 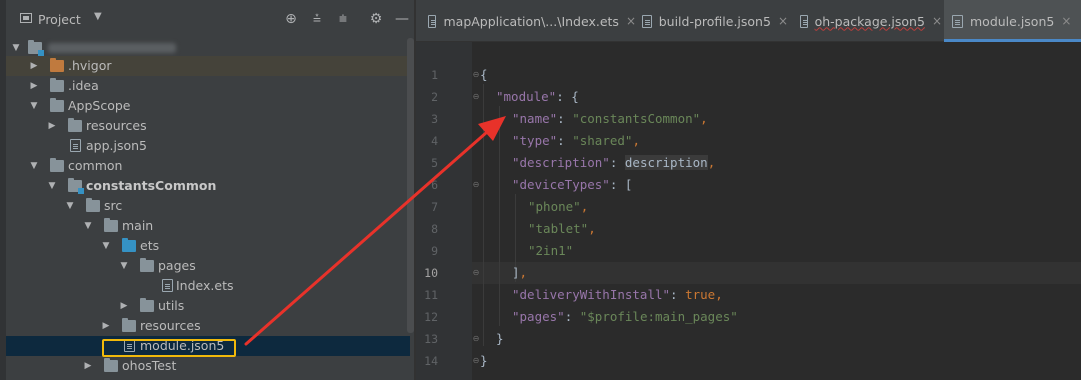 I want to click on code-token: {, so click(x=484, y=74).